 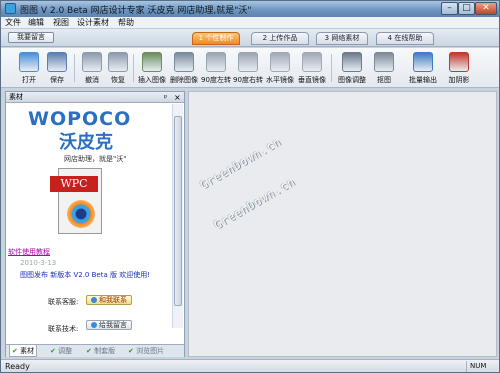 I want to click on menu-file: 文件, so click(x=13, y=23).